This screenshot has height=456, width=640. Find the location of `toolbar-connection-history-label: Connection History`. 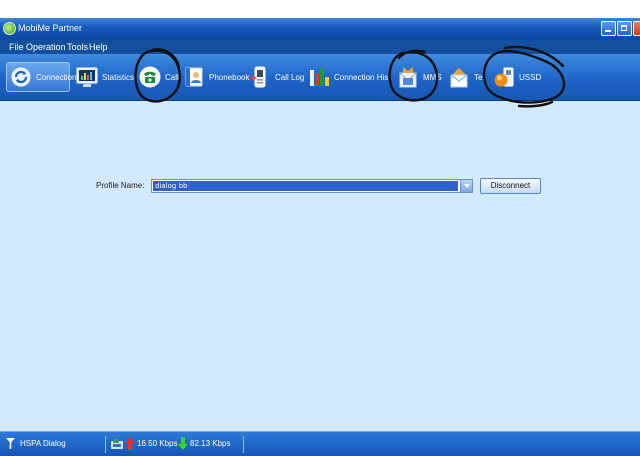

toolbar-connection-history-label: Connection History is located at coordinates (361, 77).